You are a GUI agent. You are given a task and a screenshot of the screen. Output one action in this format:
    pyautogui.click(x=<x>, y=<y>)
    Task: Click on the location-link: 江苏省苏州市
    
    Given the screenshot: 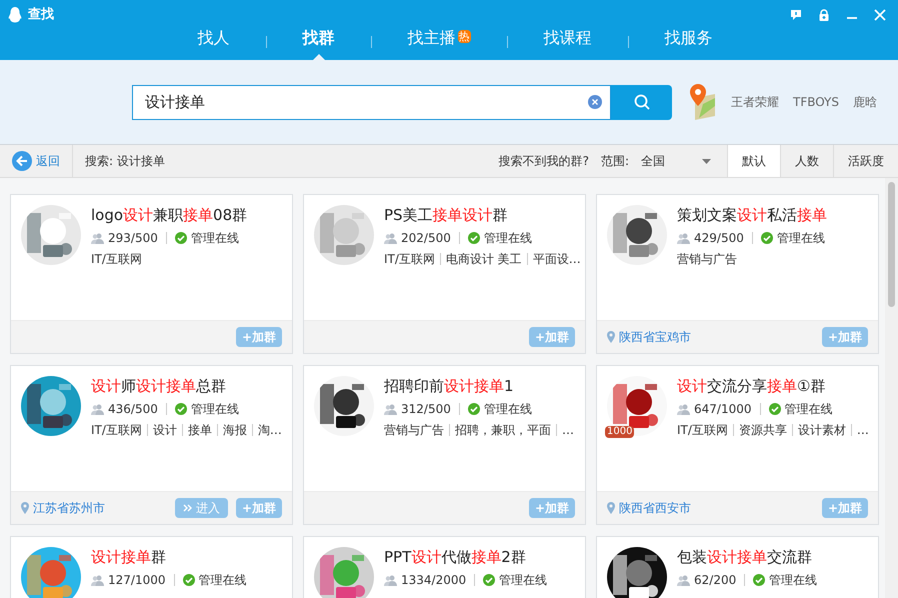 What is the action you would take?
    pyautogui.click(x=69, y=508)
    